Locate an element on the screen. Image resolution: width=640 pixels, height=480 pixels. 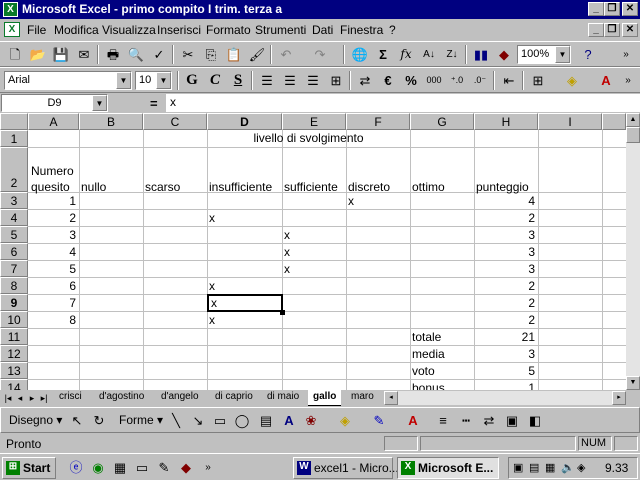
column-header-g: G is located at coordinates (442, 121).